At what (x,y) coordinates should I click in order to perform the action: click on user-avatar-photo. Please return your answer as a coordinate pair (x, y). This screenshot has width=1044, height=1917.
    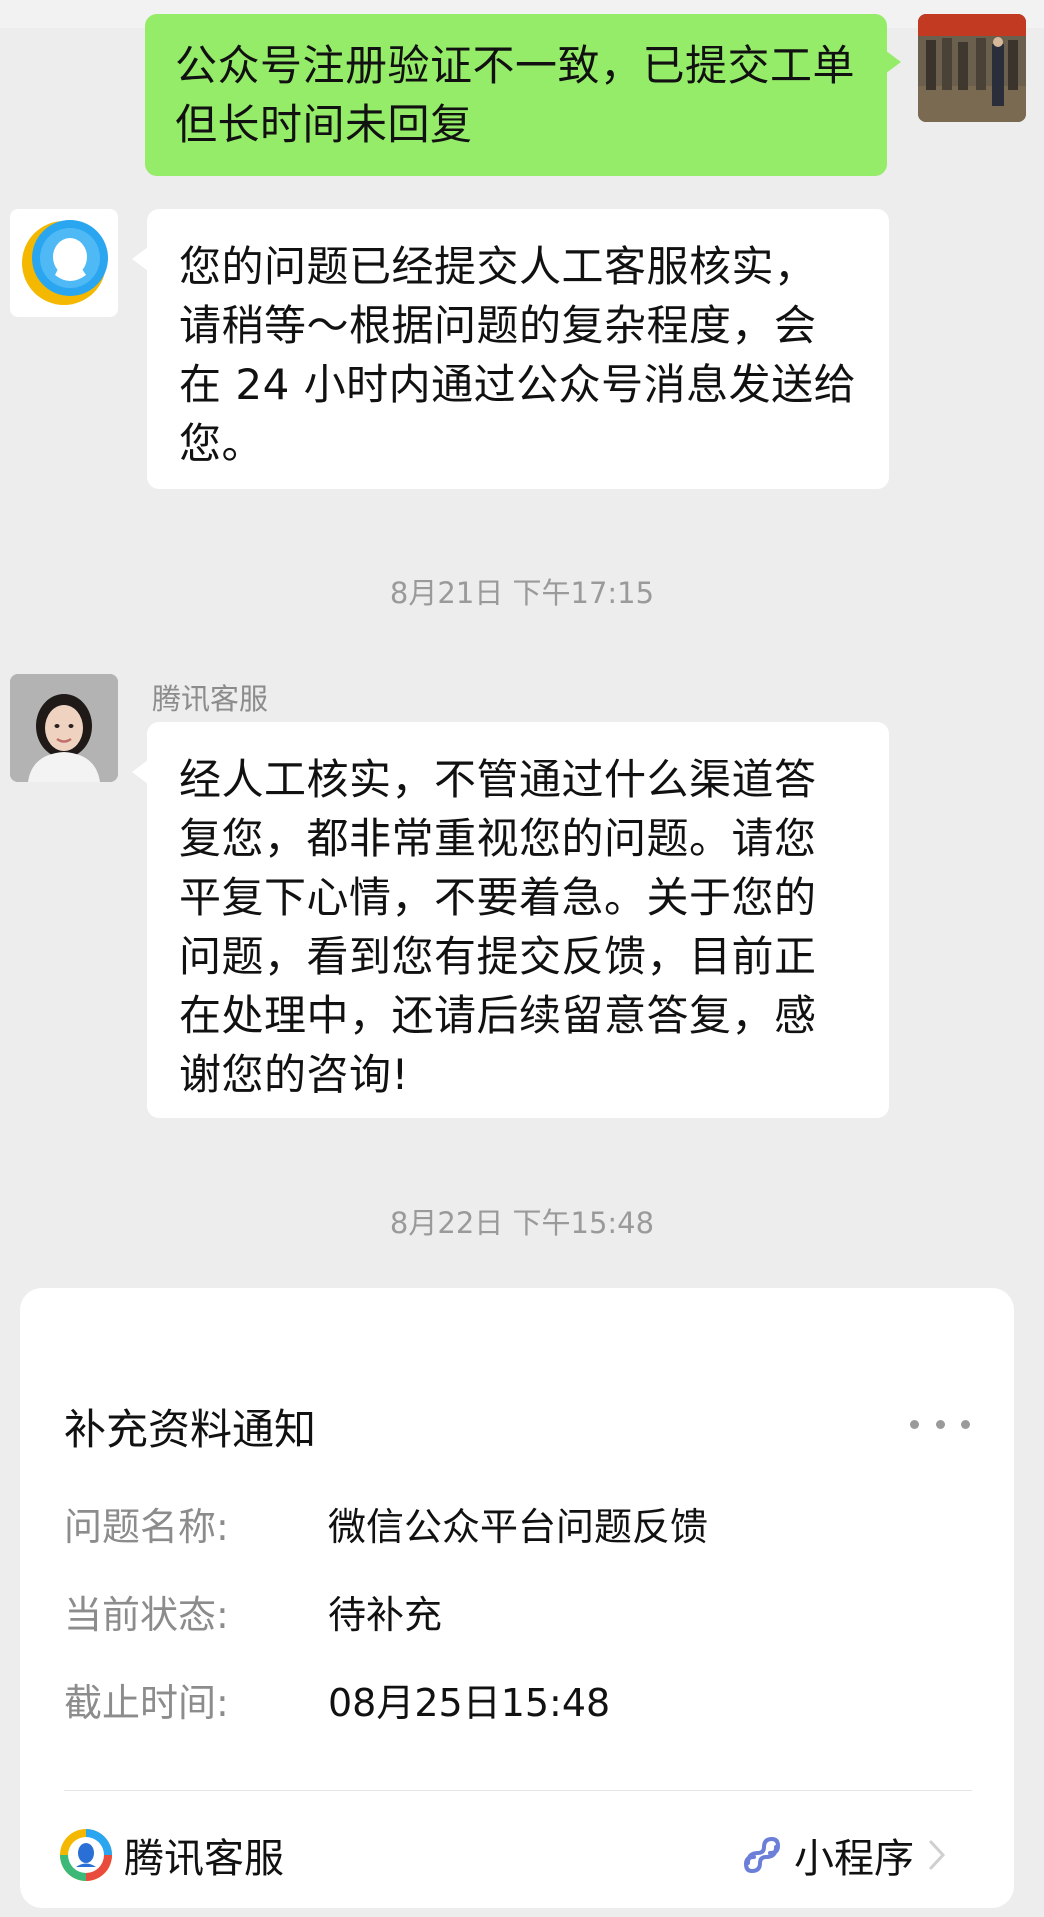
    Looking at the image, I should click on (972, 68).